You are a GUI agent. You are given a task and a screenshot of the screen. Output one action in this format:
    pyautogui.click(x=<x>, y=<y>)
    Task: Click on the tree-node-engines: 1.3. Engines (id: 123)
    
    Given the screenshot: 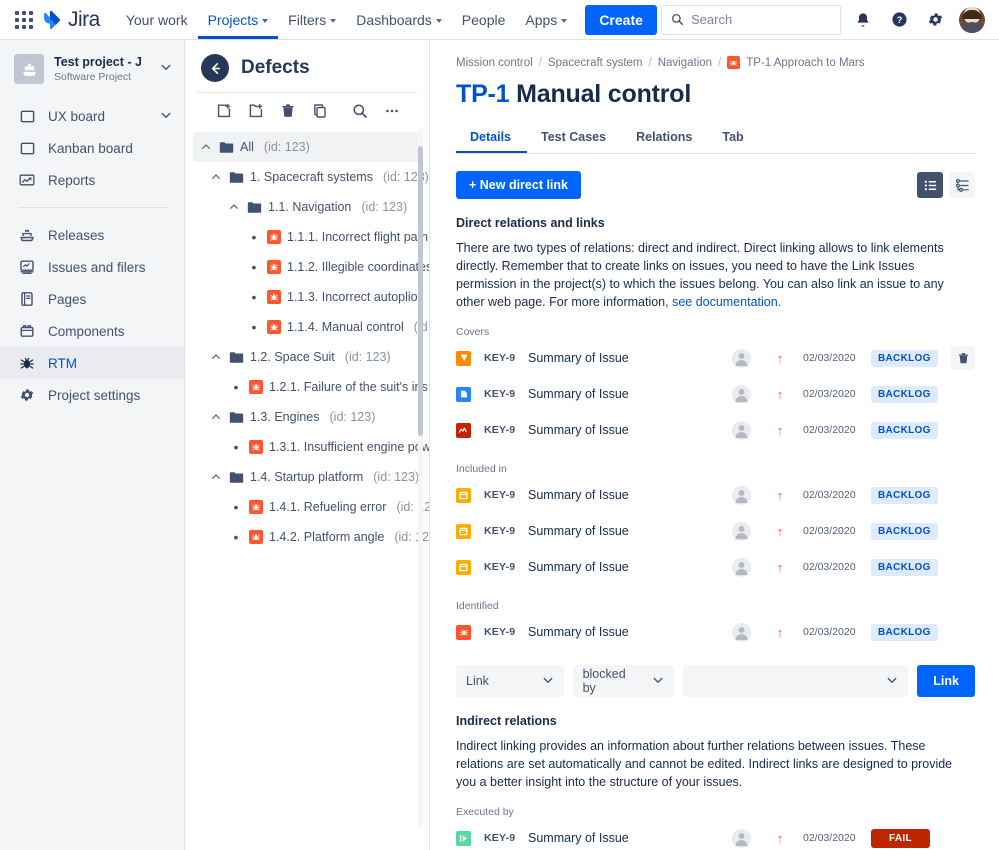 What is the action you would take?
    pyautogui.click(x=307, y=417)
    